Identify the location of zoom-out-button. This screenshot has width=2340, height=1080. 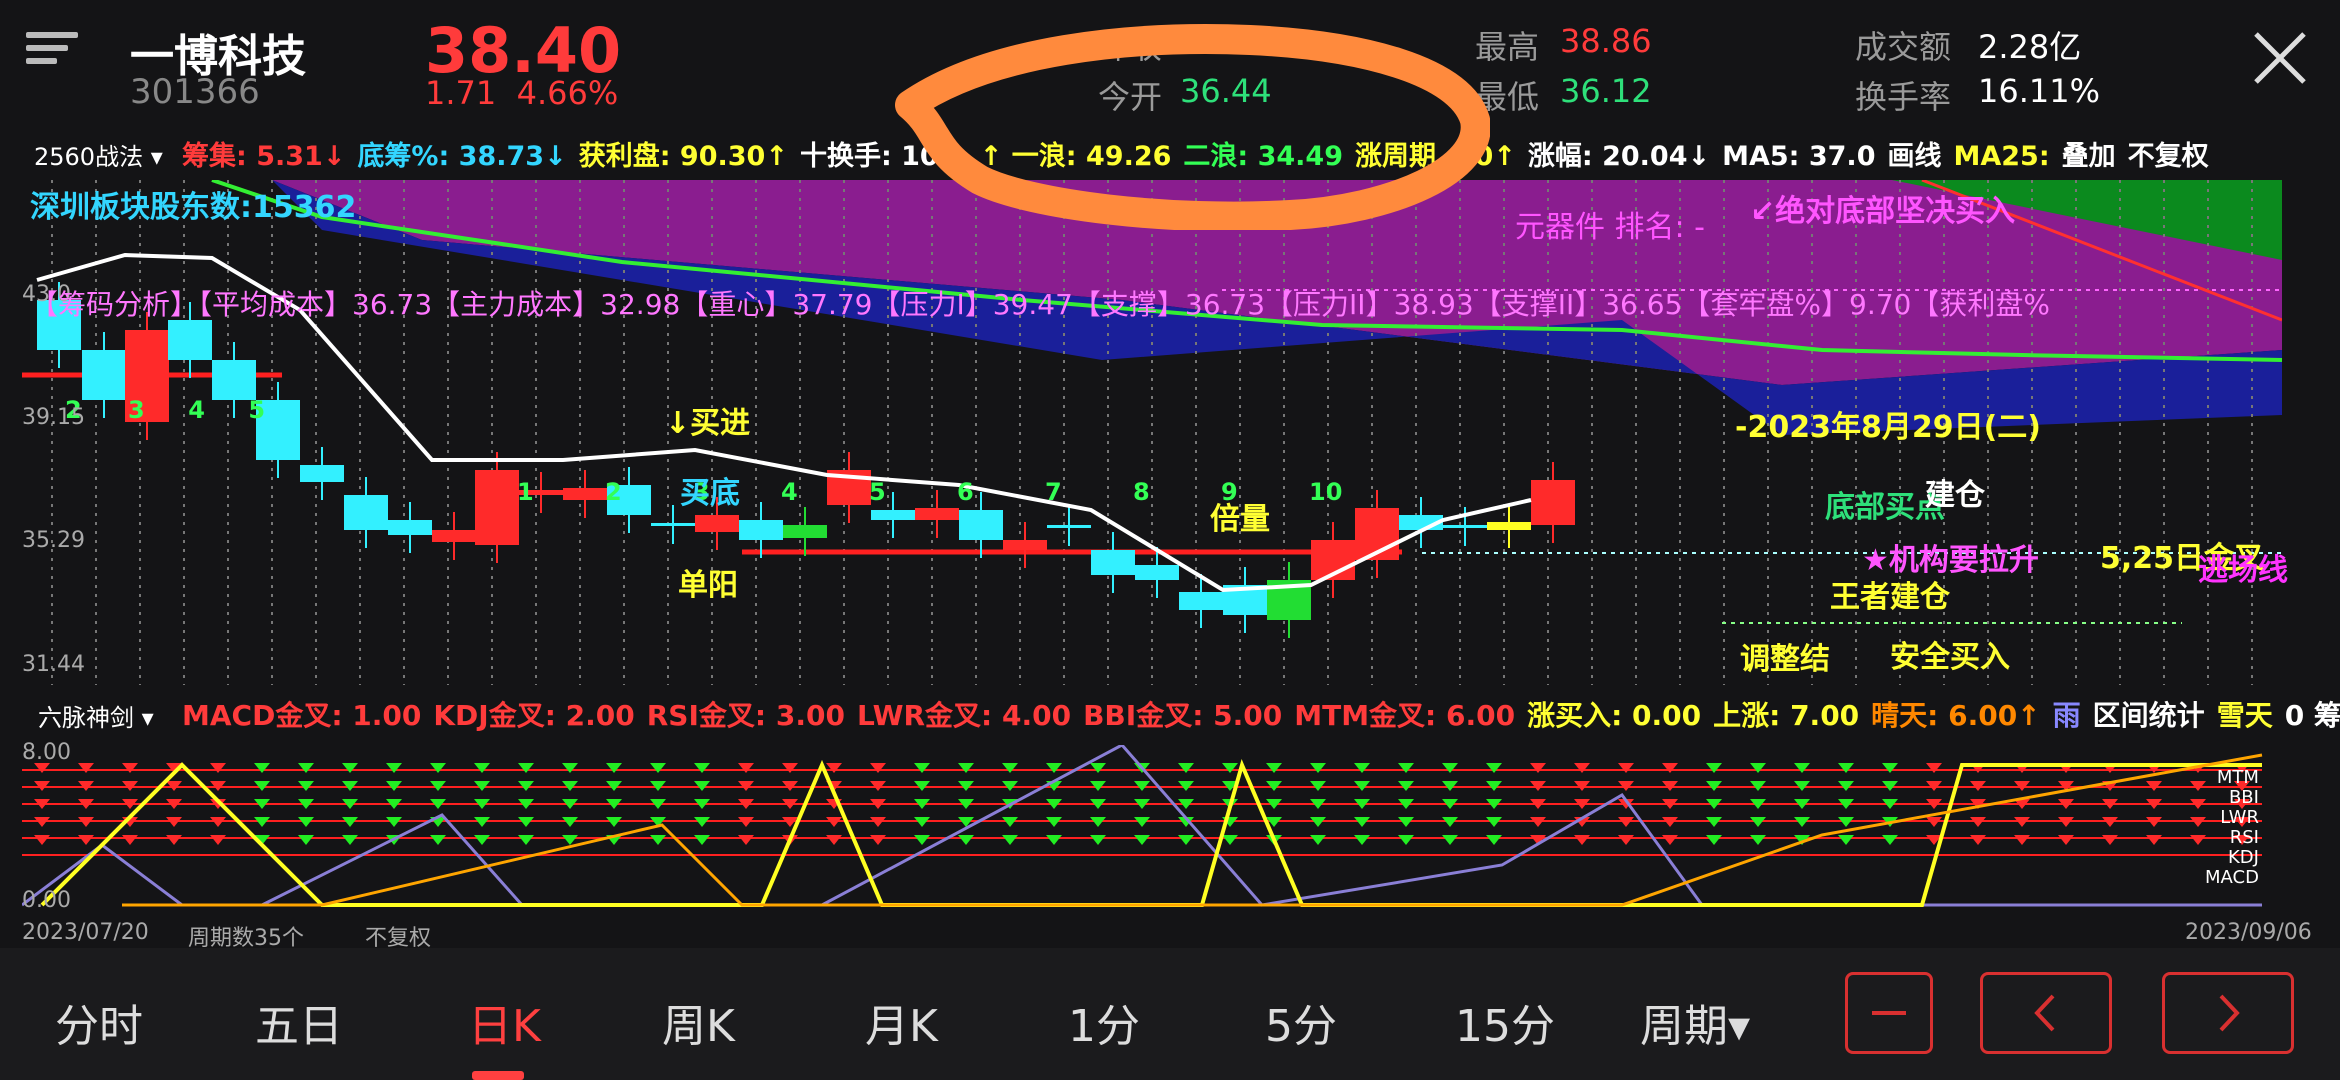
(1889, 1013).